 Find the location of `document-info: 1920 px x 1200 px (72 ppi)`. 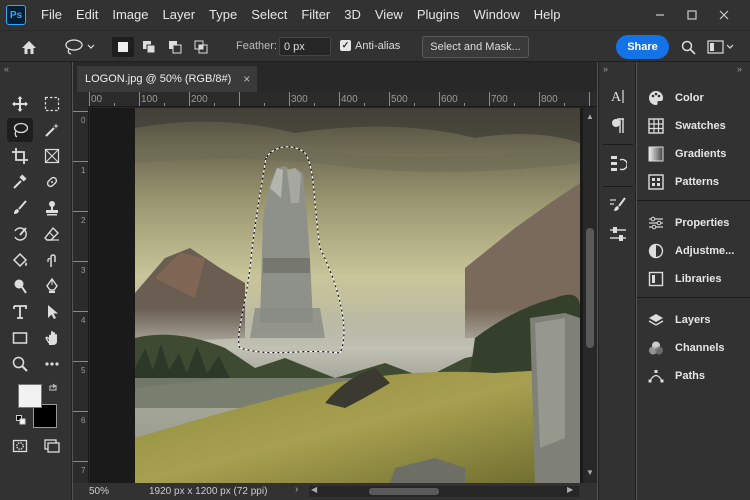

document-info: 1920 px x 1200 px (72 ppi) is located at coordinates (208, 491).